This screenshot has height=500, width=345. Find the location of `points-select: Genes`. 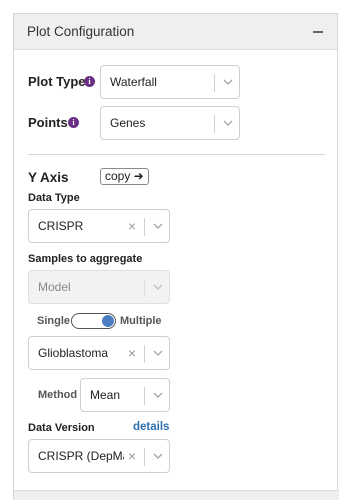

points-select: Genes is located at coordinates (170, 123).